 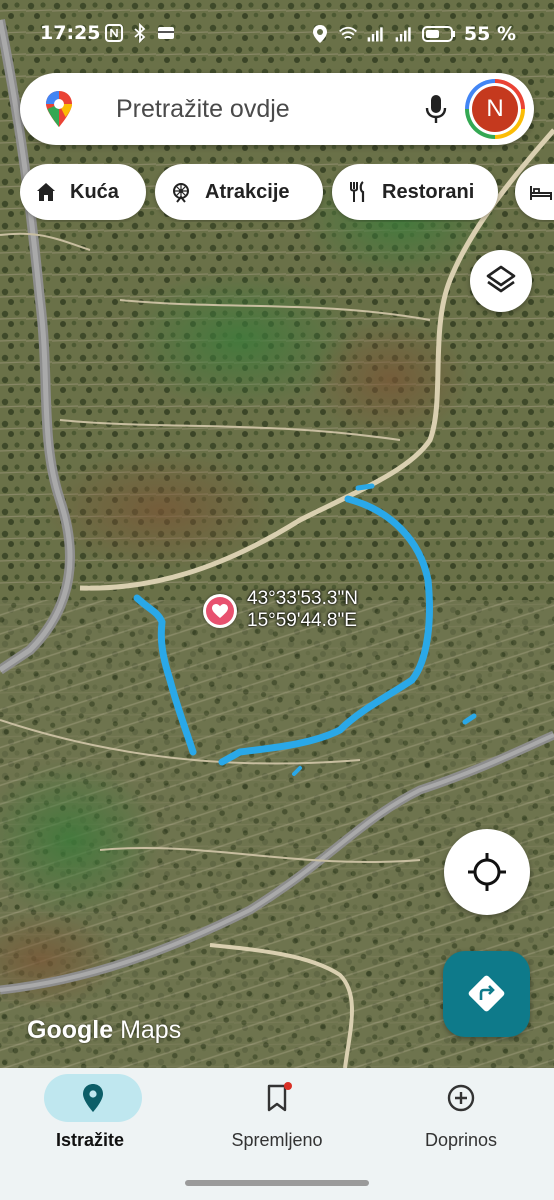 I want to click on status-system-icons: 55 %, so click(x=413, y=34).